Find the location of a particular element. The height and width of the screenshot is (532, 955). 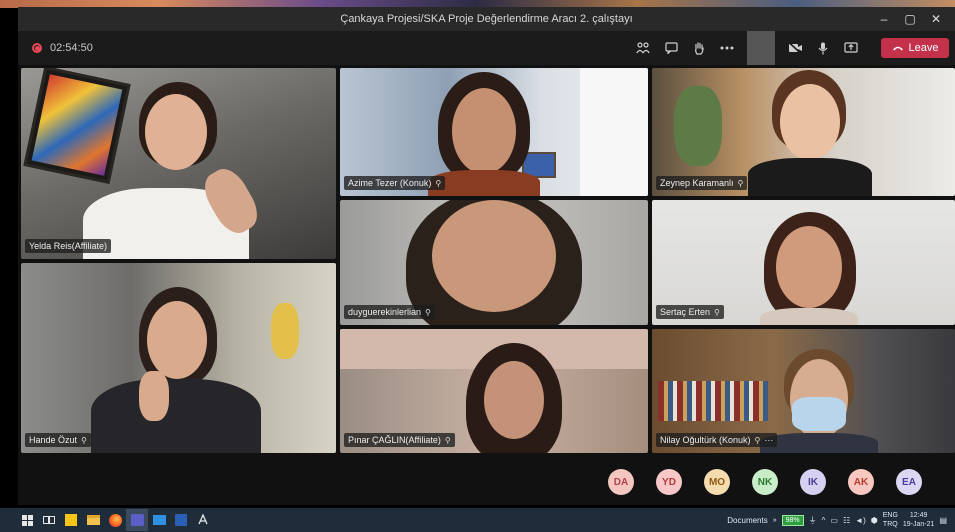

usb-icon: ⏚ is located at coordinates (813, 520).